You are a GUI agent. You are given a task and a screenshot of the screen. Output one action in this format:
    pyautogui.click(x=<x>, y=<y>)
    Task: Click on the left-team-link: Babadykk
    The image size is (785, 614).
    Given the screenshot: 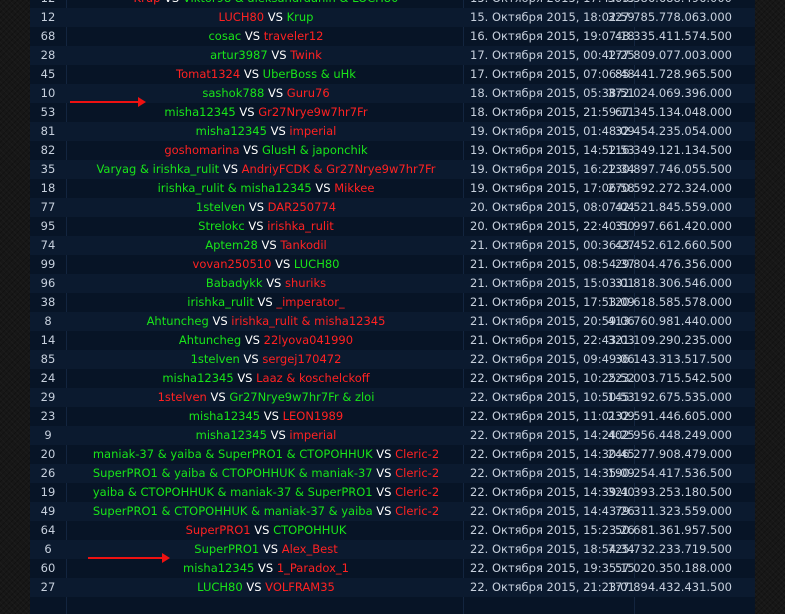 What is the action you would take?
    pyautogui.click(x=234, y=283)
    